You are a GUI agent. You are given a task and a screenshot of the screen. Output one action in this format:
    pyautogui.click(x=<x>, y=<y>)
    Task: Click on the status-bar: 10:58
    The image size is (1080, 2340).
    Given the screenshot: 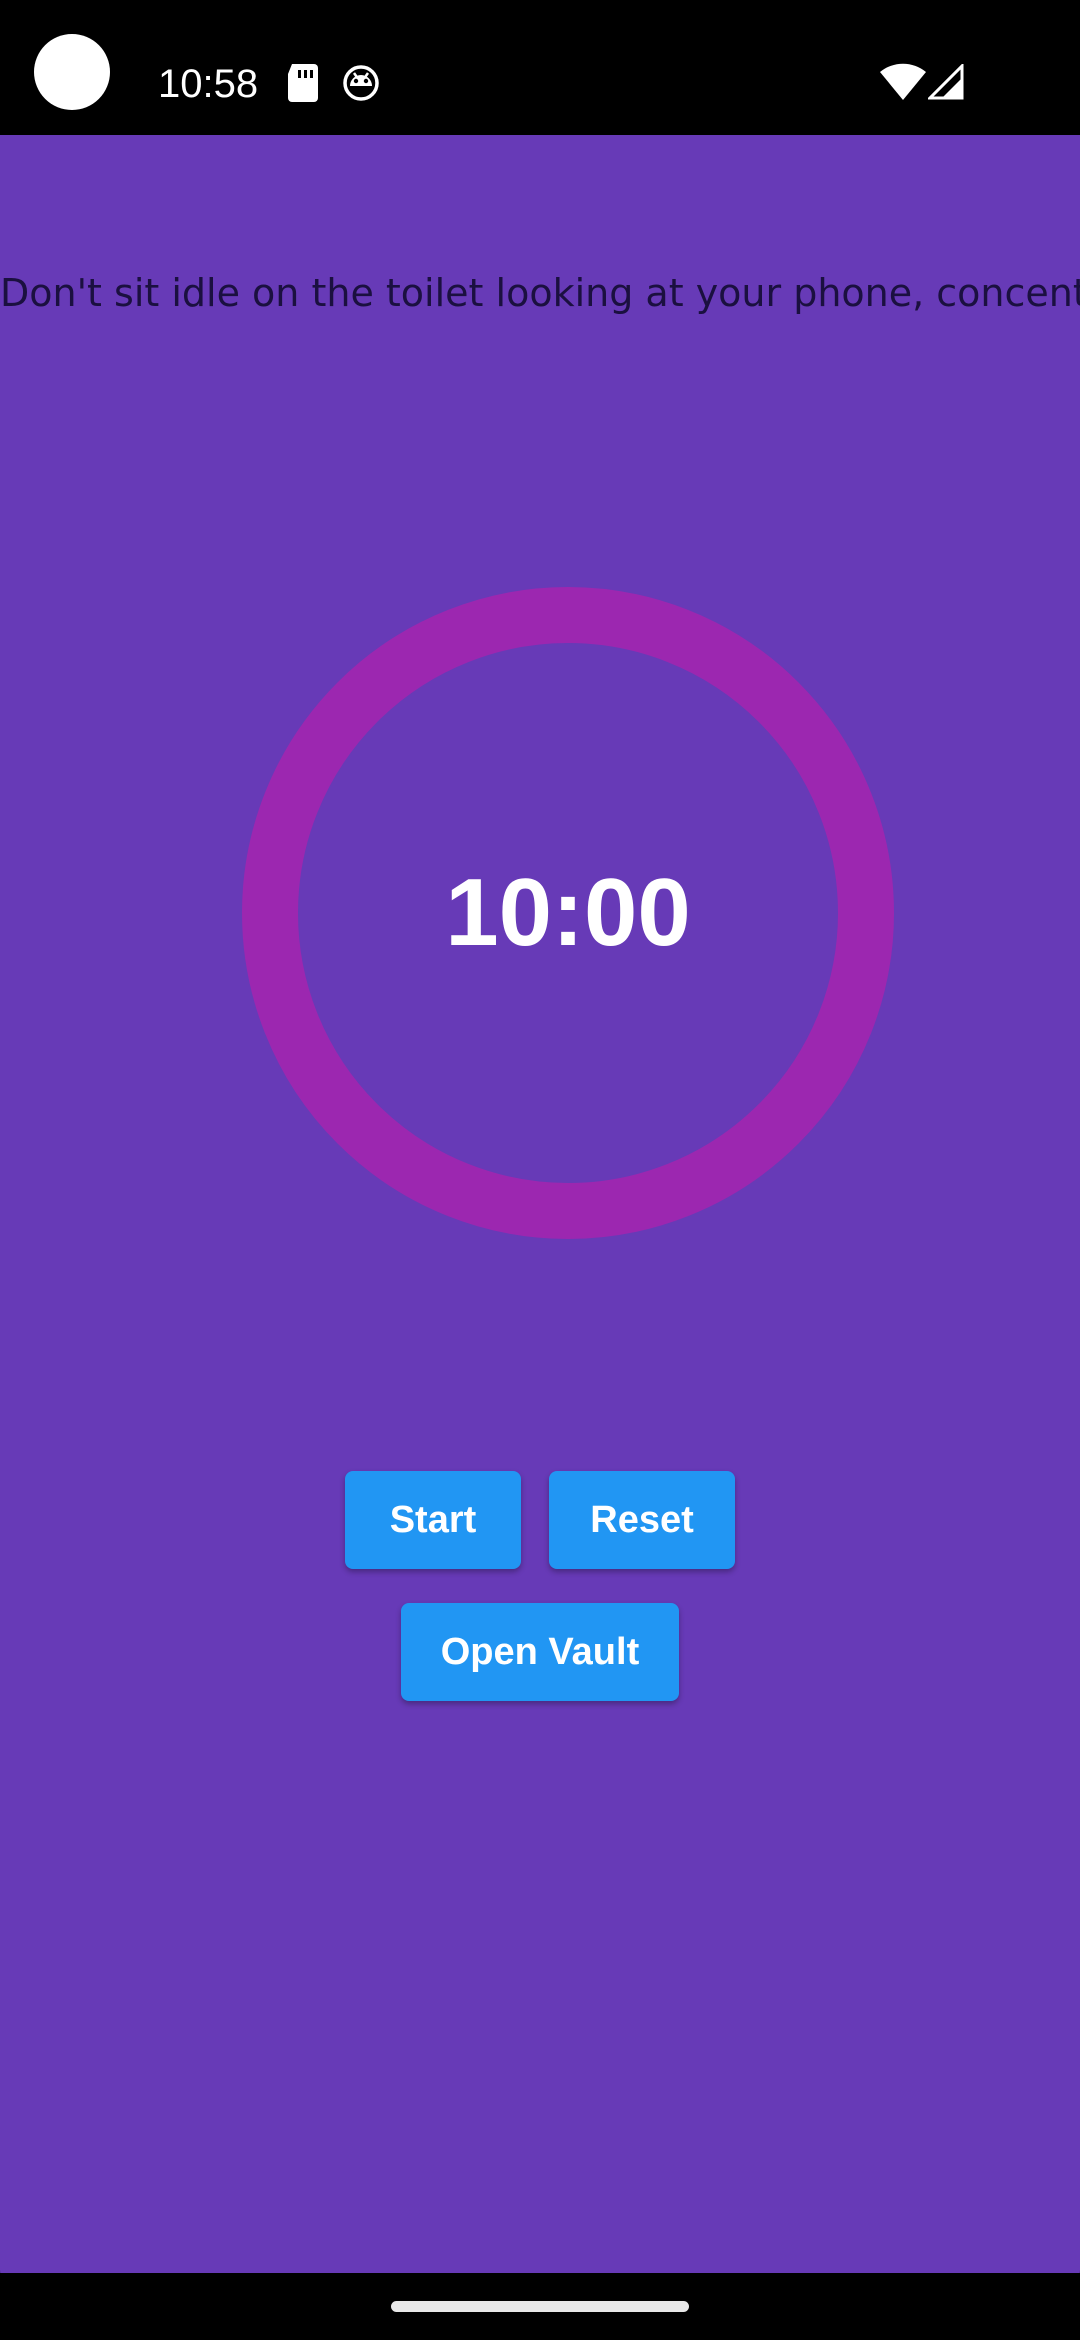 What is the action you would take?
    pyautogui.click(x=540, y=67)
    